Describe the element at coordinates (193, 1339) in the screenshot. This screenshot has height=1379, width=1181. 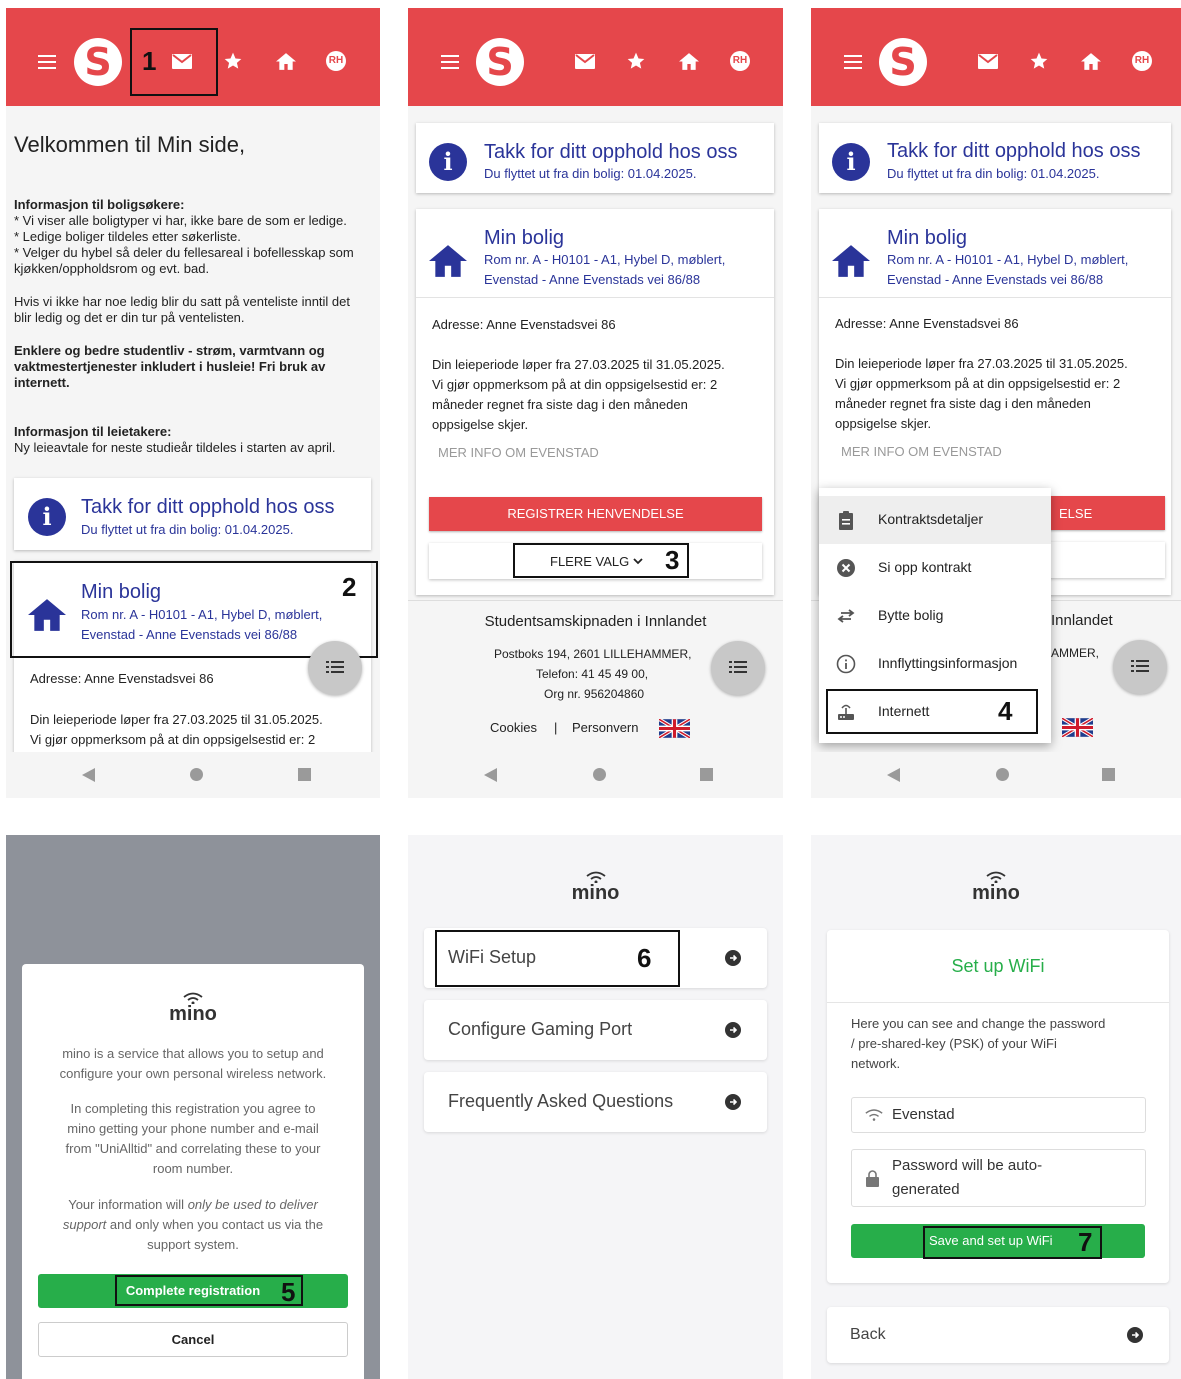
I see `cancel-button: Cancel` at that location.